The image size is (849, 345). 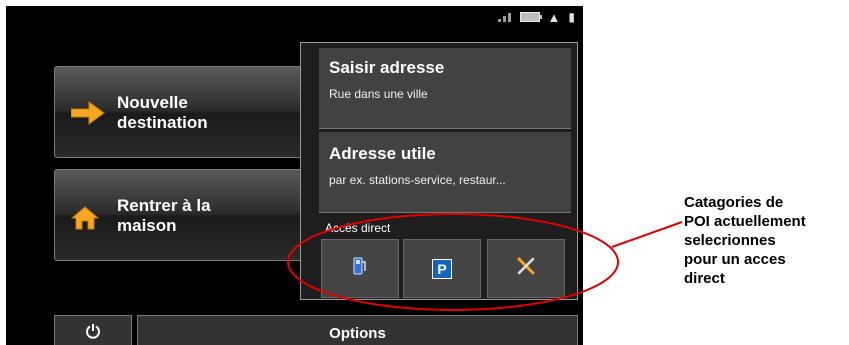 I want to click on annotation-line: selecrionnes, so click(x=730, y=240).